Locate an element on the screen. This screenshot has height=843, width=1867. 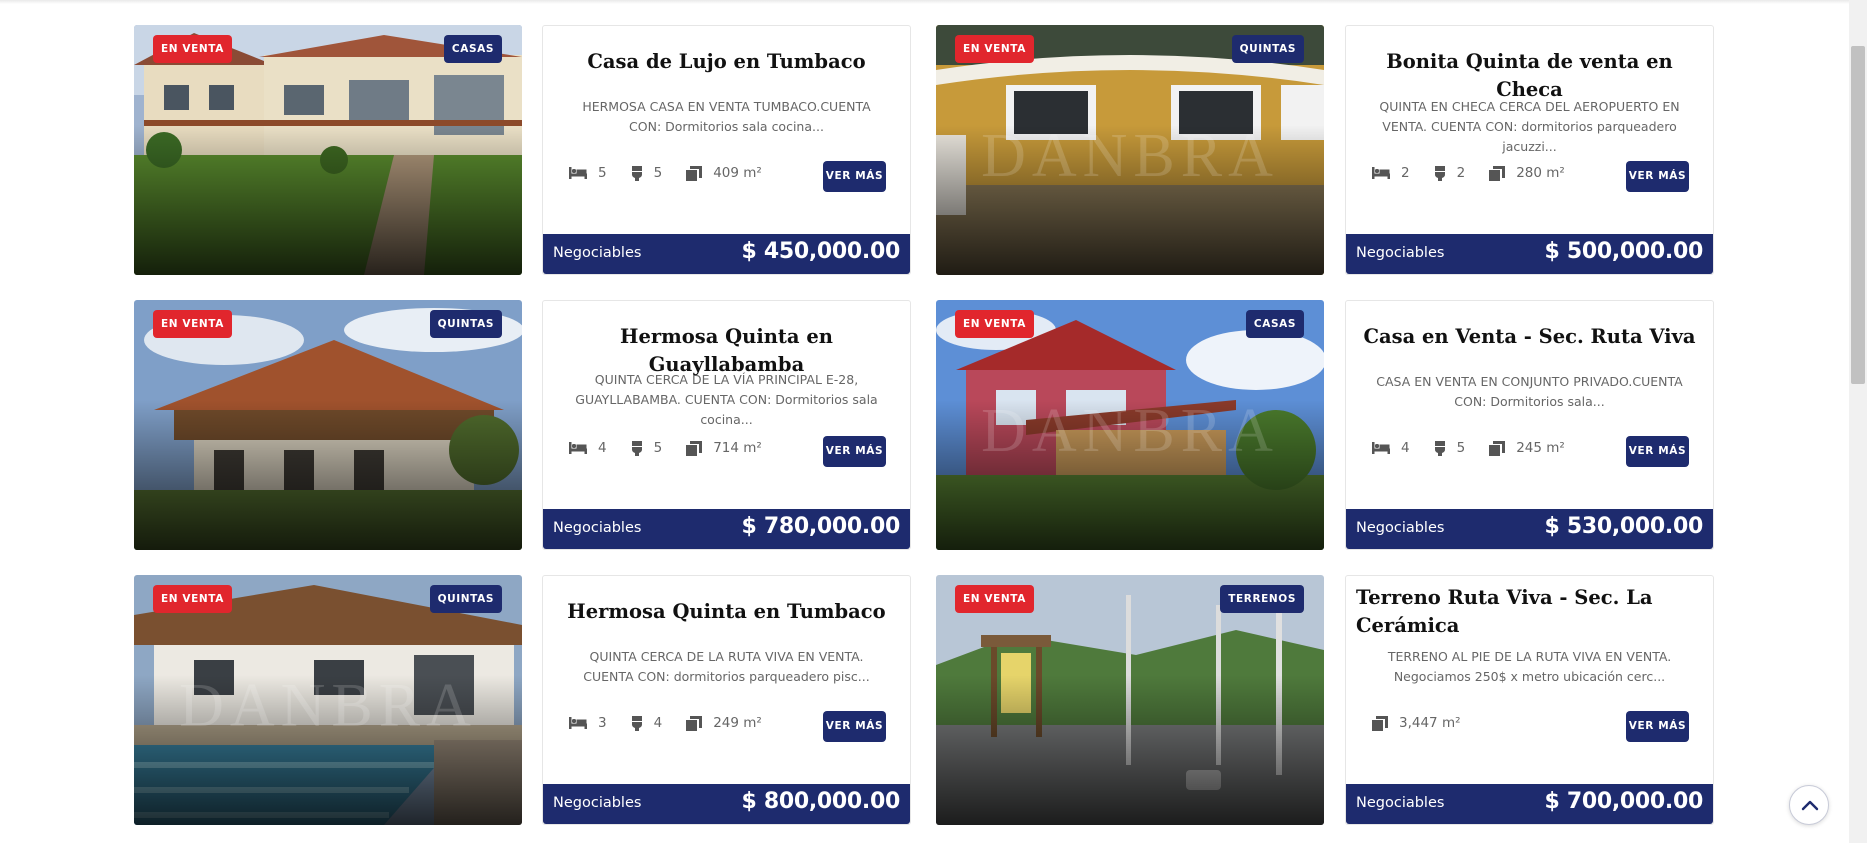
listing-photo: DANBRA EN VENTA CASAS is located at coordinates (1130, 425).